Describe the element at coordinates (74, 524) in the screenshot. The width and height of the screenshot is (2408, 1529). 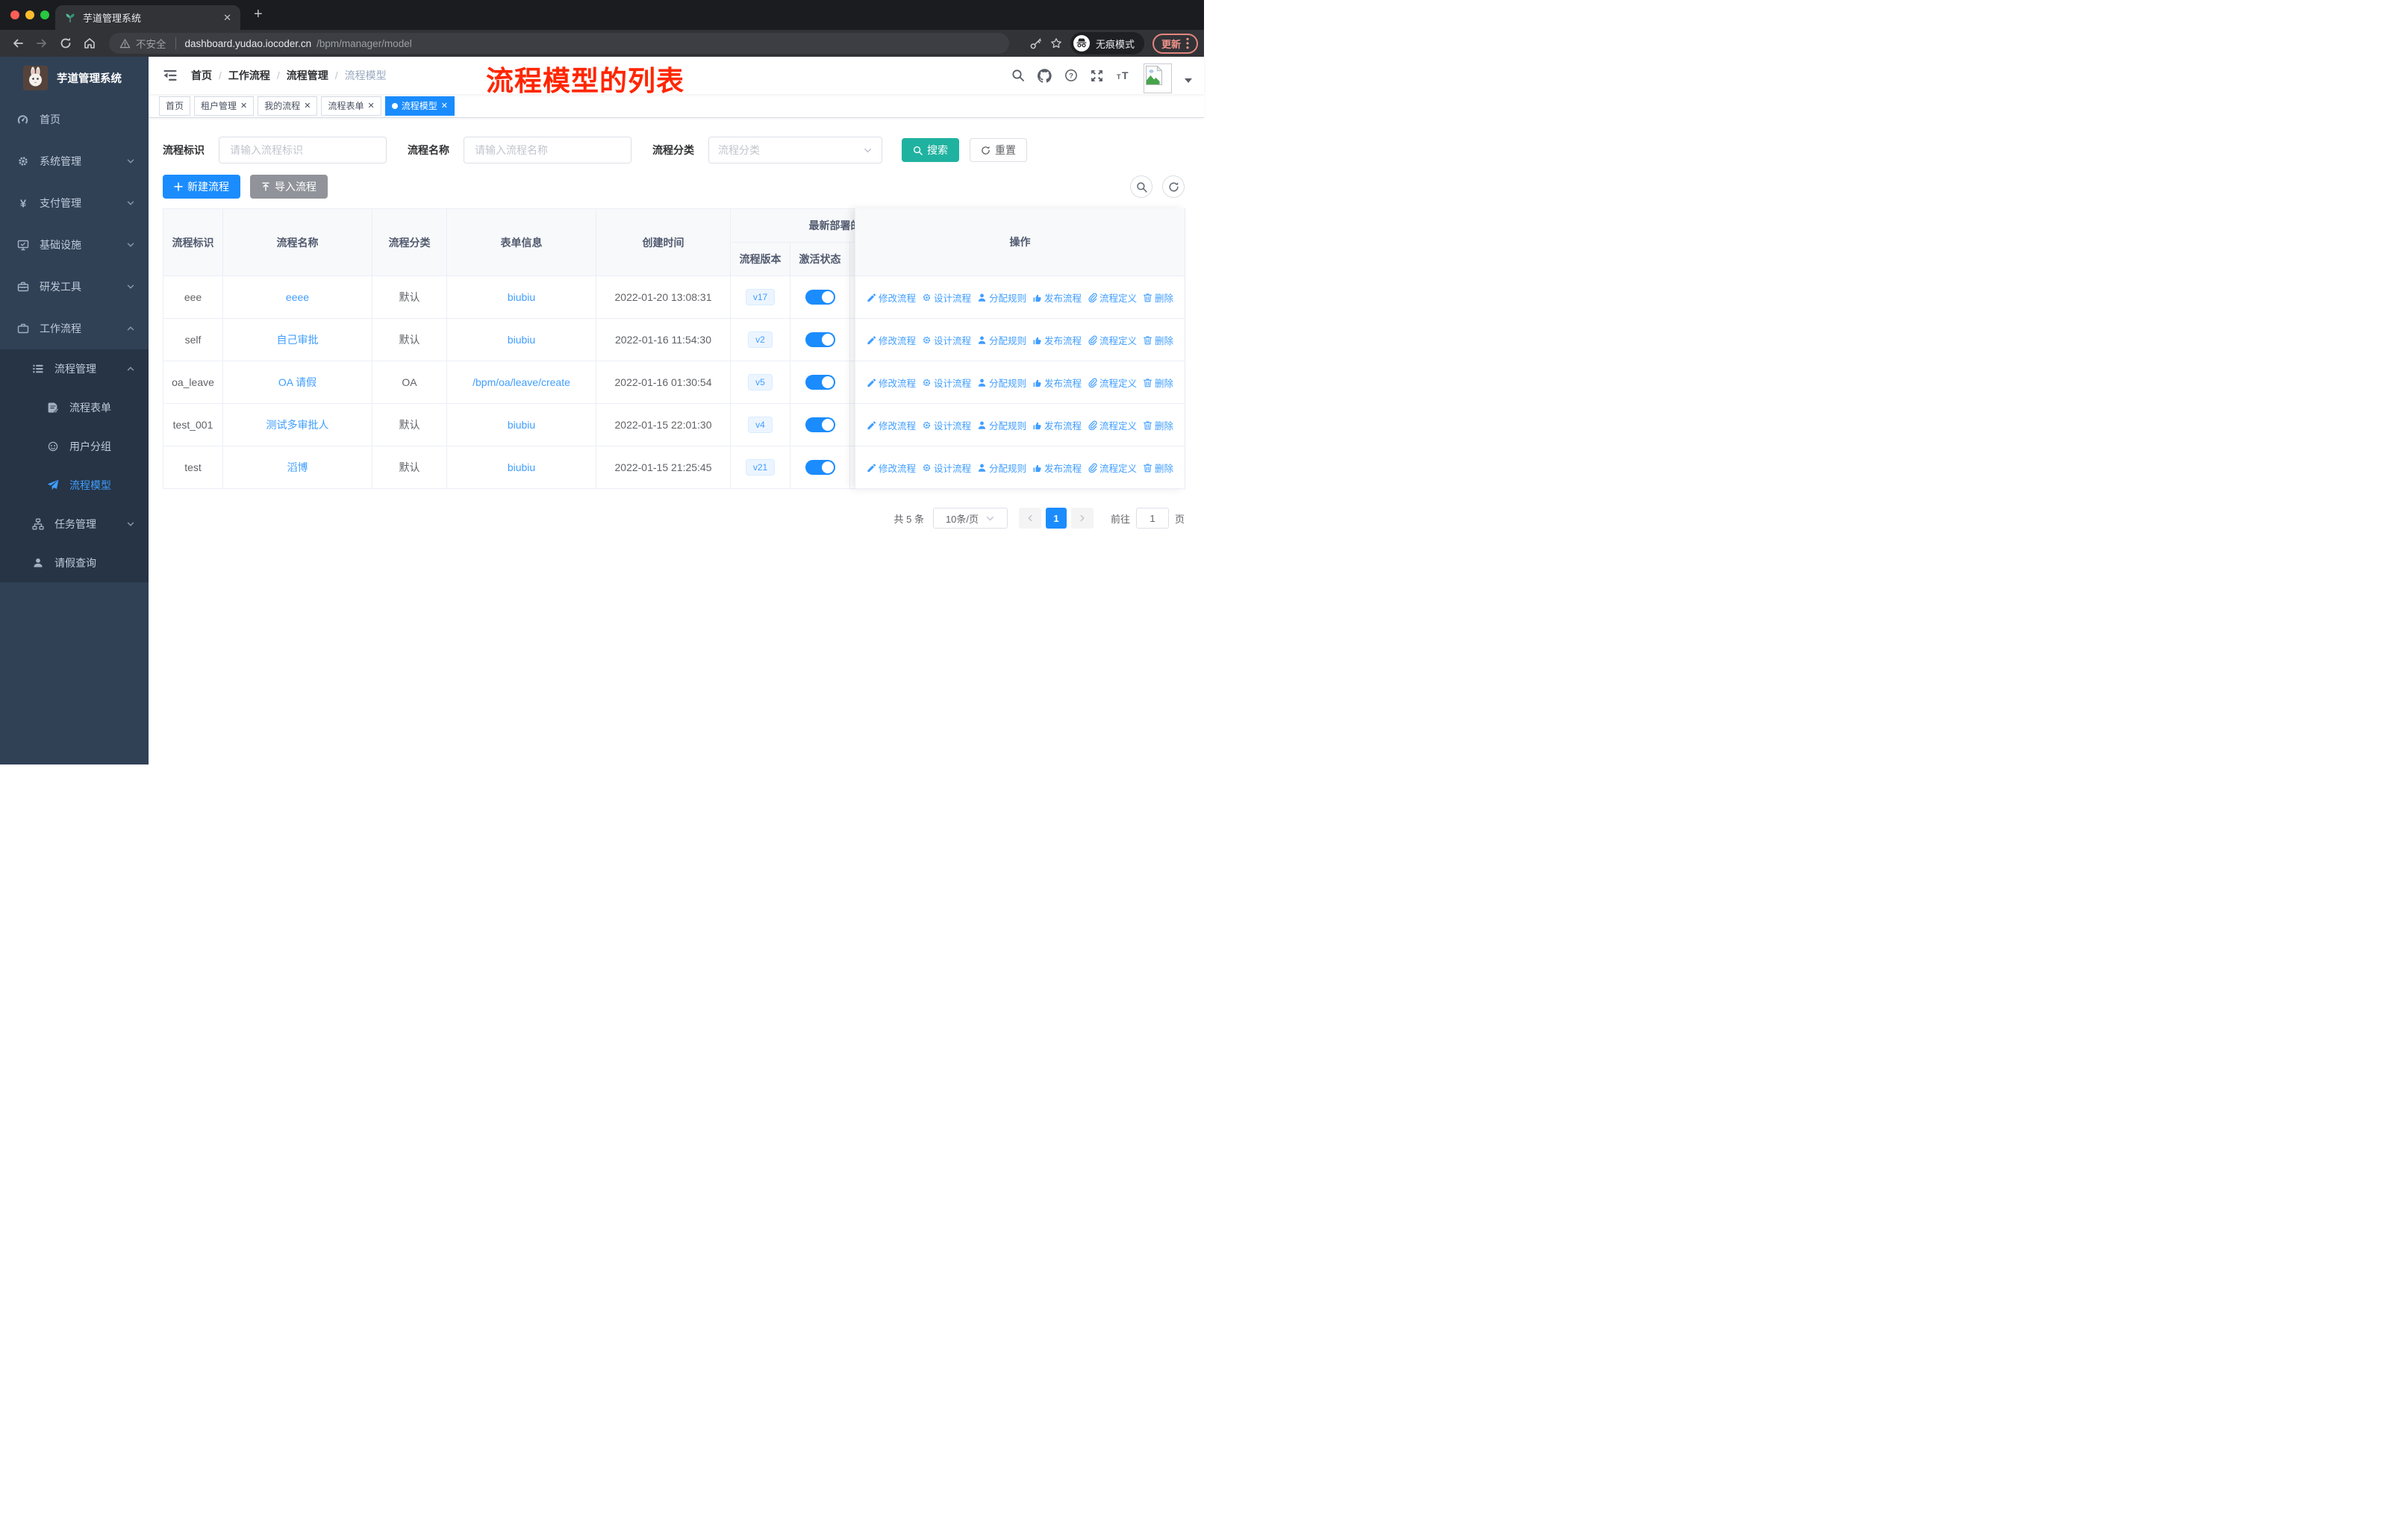
I see `sidebar-item-task-manage: 任务管理` at that location.